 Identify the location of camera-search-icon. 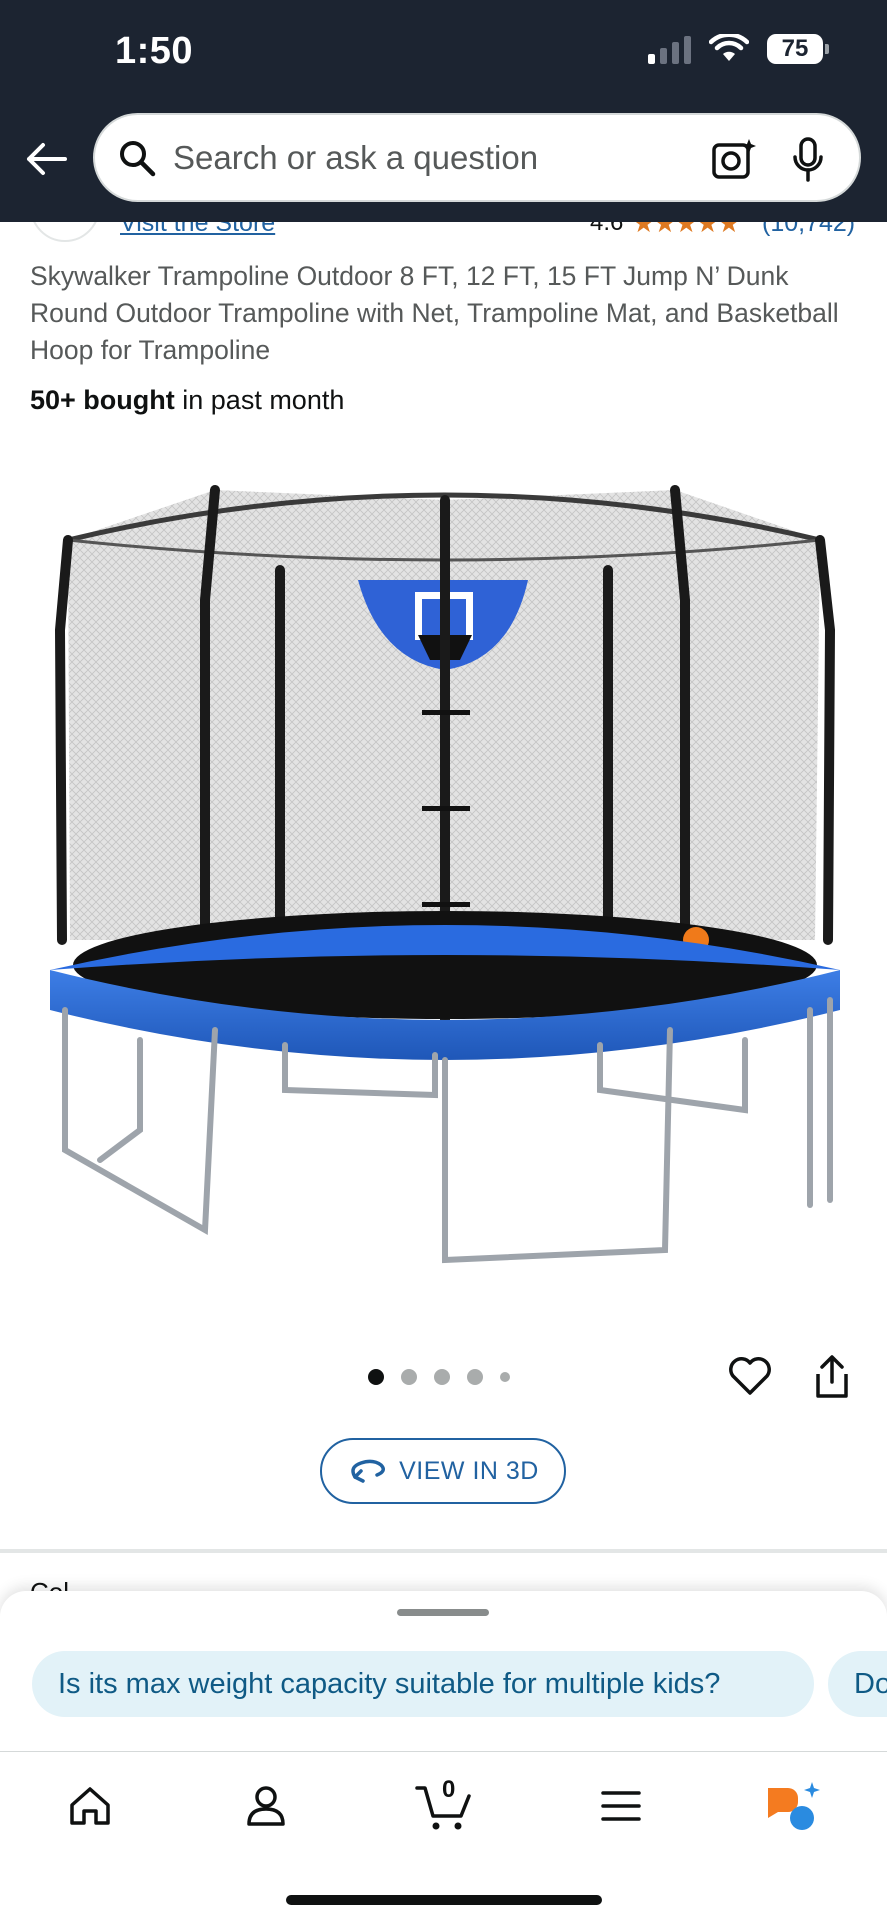
(734, 159).